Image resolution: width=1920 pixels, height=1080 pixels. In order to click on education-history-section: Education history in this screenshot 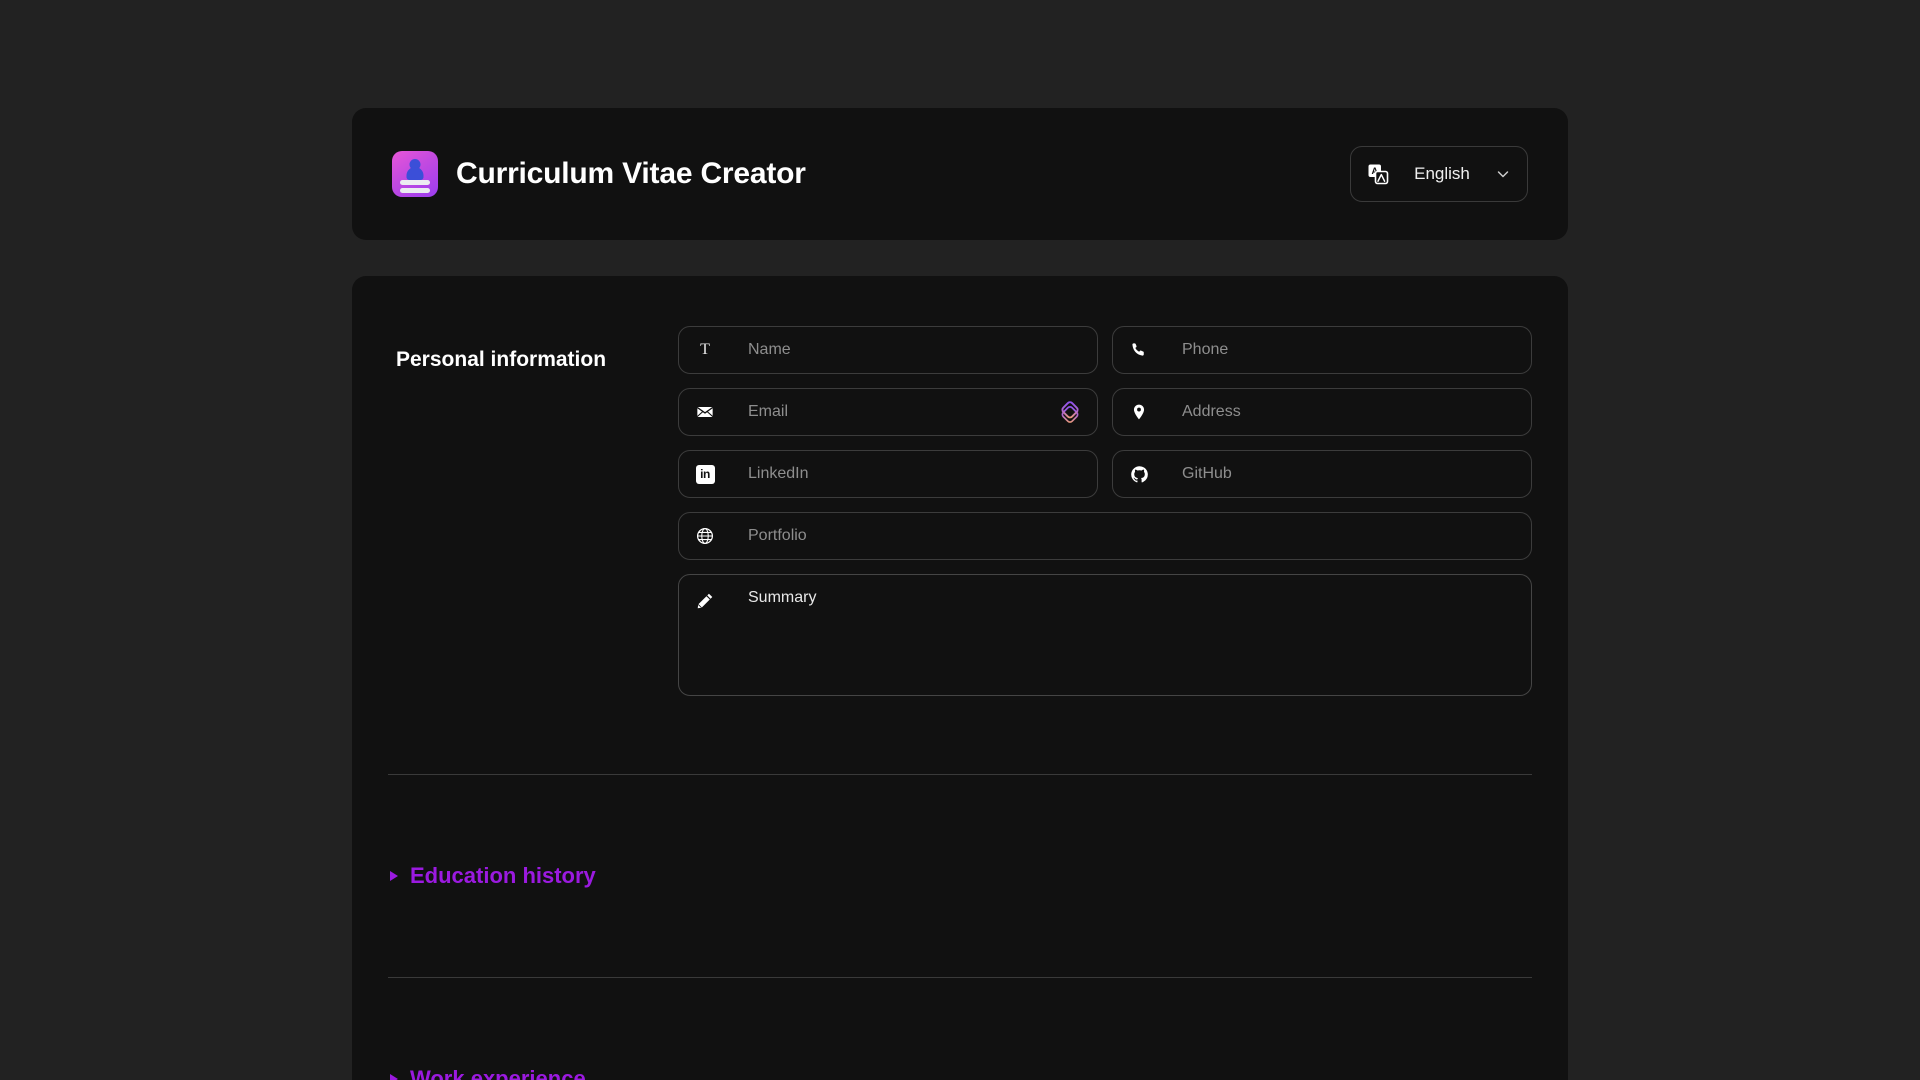, I will do `click(960, 876)`.